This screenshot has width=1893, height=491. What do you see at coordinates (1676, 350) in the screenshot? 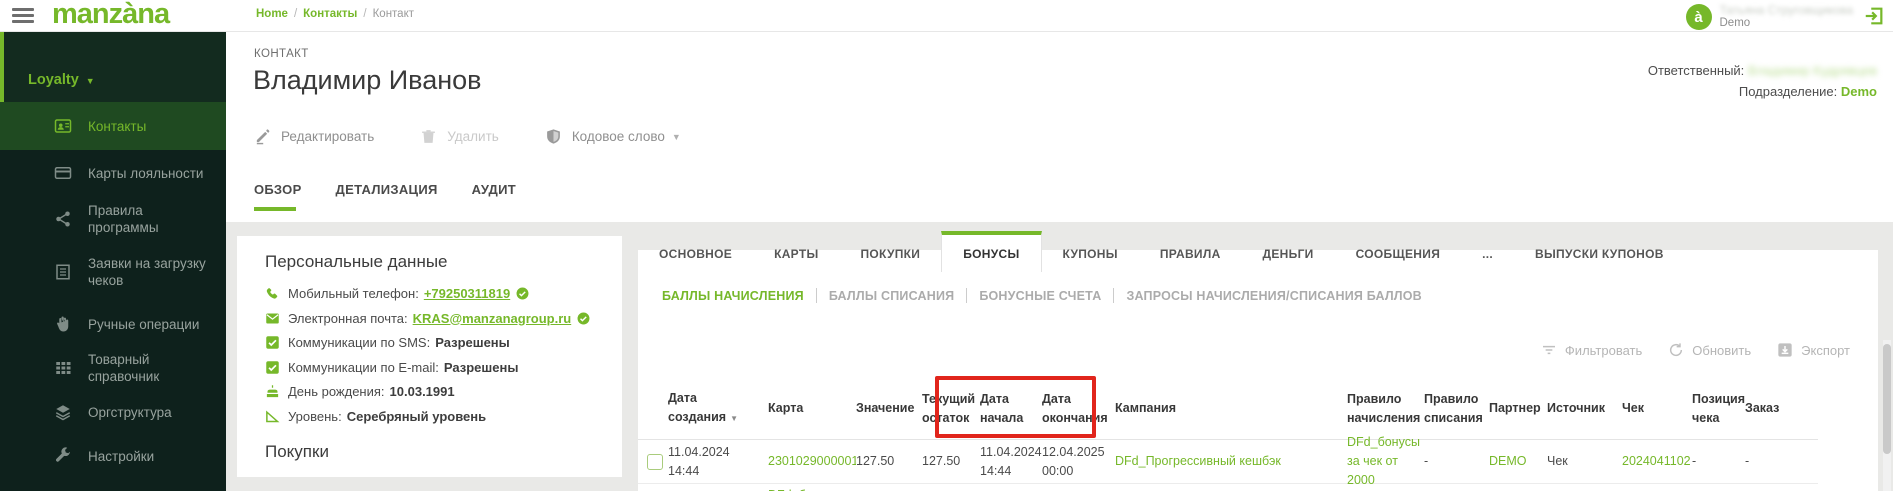
I see `refresh-icon` at bounding box center [1676, 350].